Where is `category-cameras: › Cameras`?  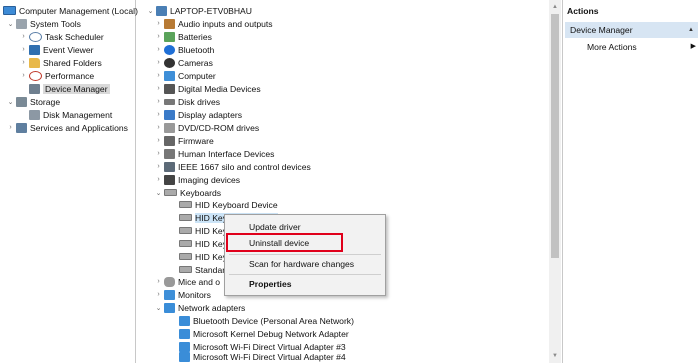 category-cameras: › Cameras is located at coordinates (183, 62).